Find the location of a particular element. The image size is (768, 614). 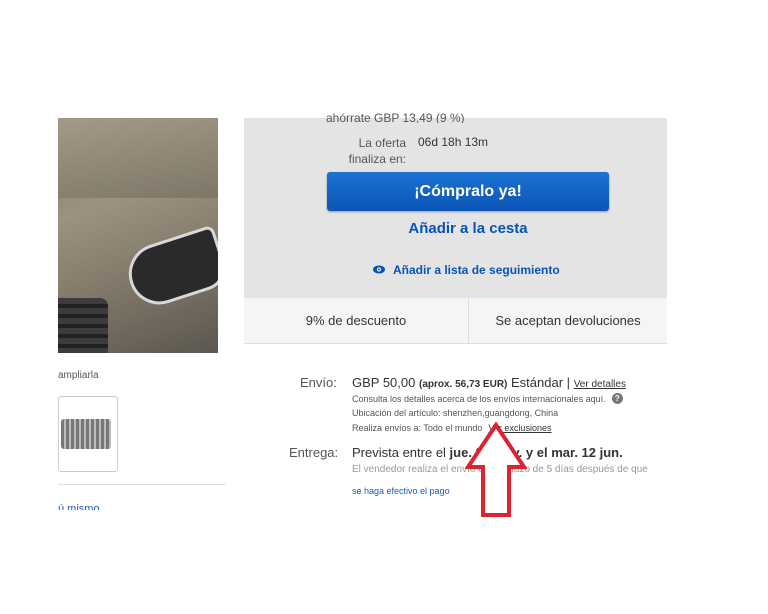

eye-icon is located at coordinates (379, 270).